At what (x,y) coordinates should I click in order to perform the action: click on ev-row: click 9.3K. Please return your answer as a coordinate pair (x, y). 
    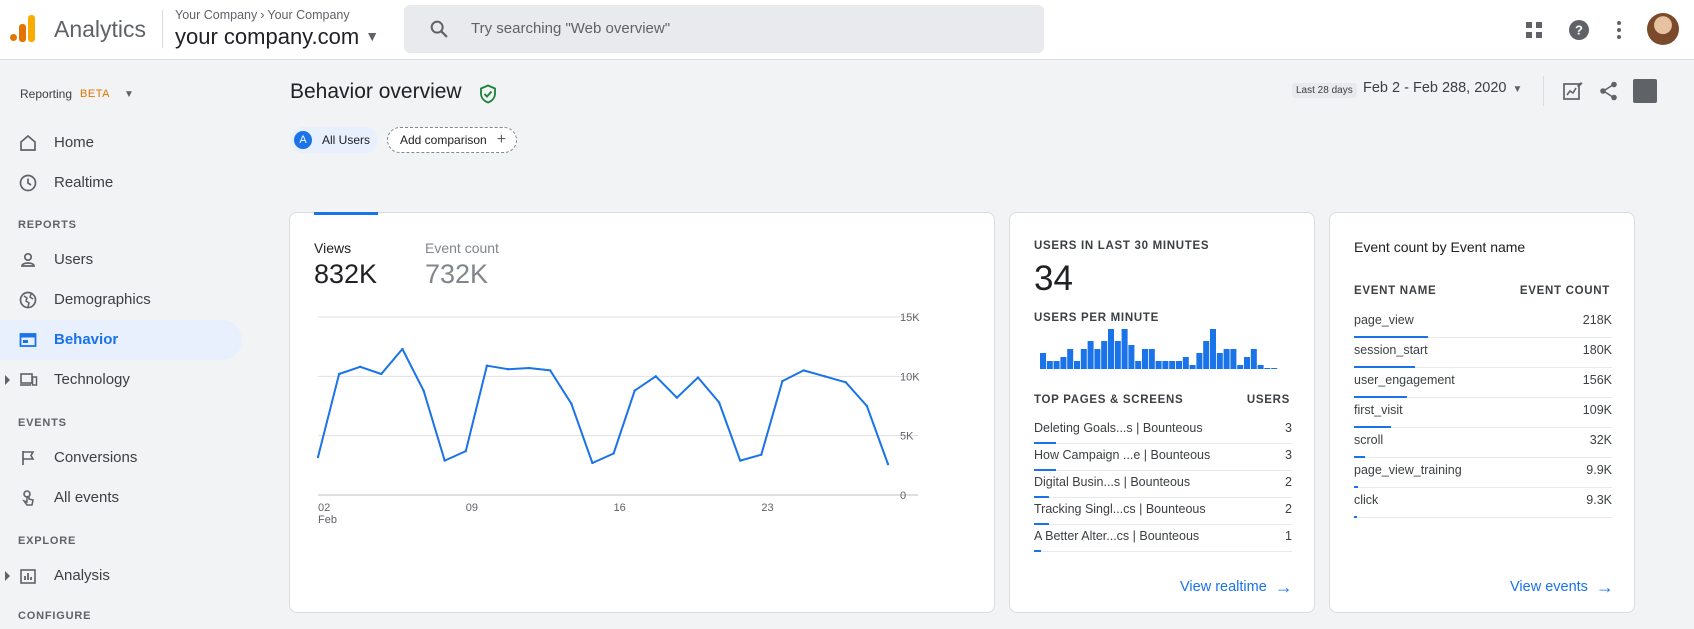
    Looking at the image, I should click on (1483, 502).